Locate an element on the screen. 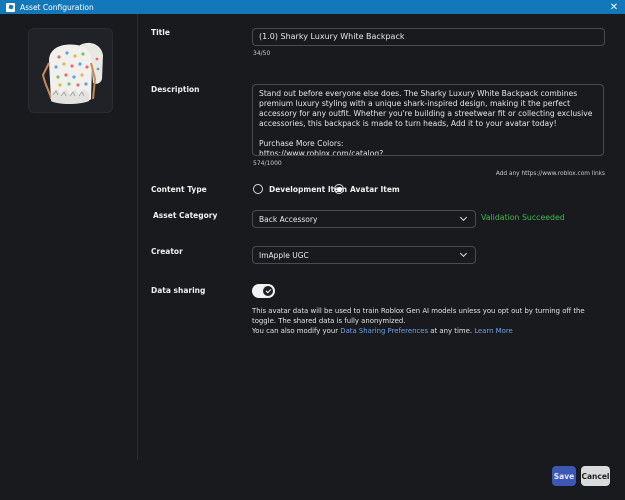  title-bar: Asset Configuration ✕ is located at coordinates (312, 7).